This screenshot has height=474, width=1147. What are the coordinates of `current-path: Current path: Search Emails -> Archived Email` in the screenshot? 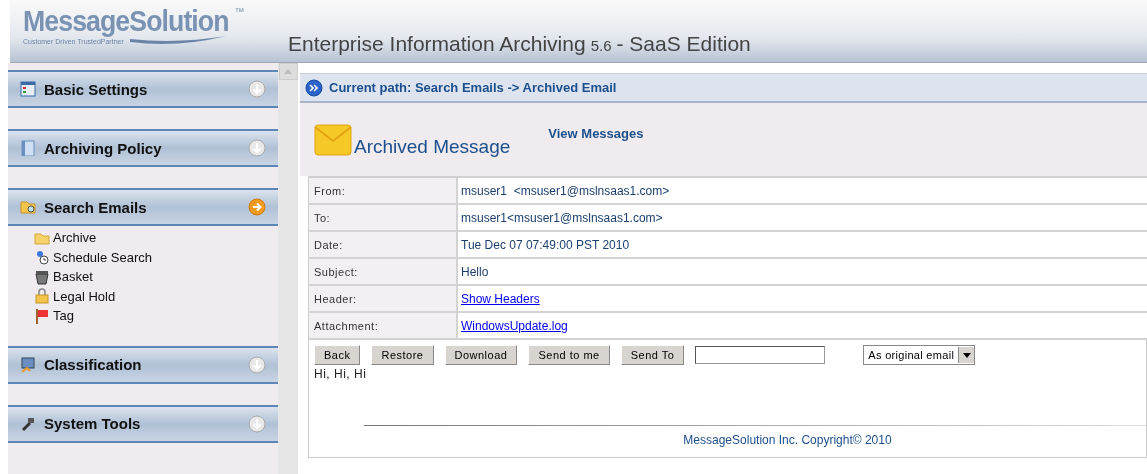 It's located at (473, 87).